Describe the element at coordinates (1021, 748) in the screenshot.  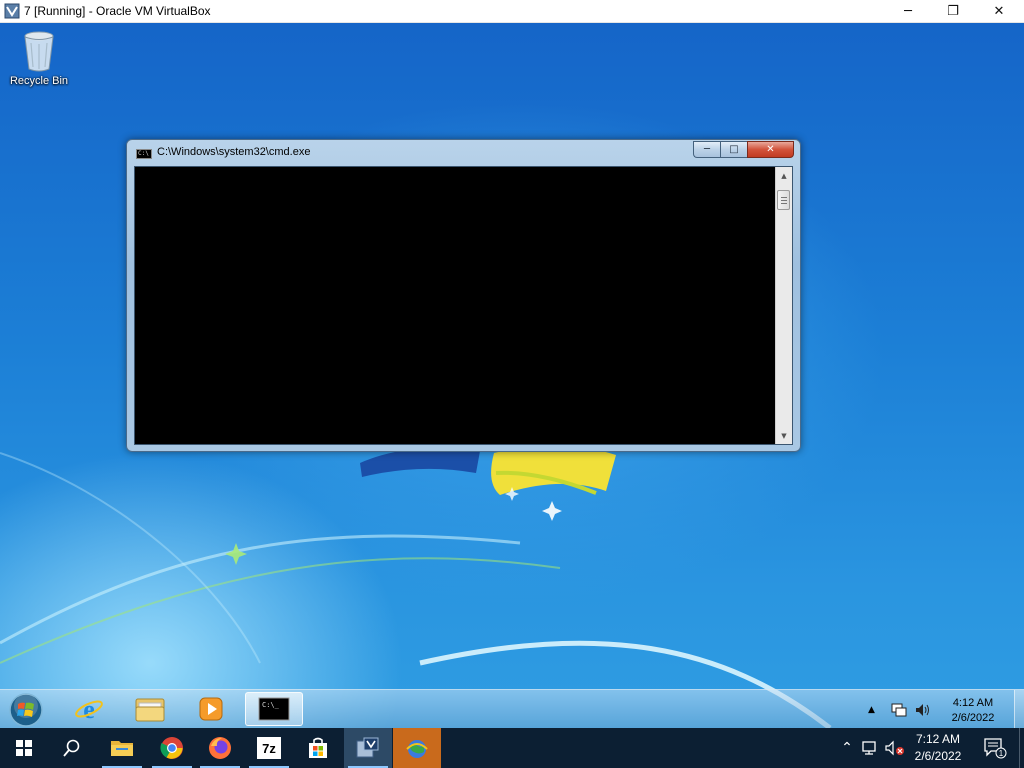
I see `host-show-desktop-button` at that location.